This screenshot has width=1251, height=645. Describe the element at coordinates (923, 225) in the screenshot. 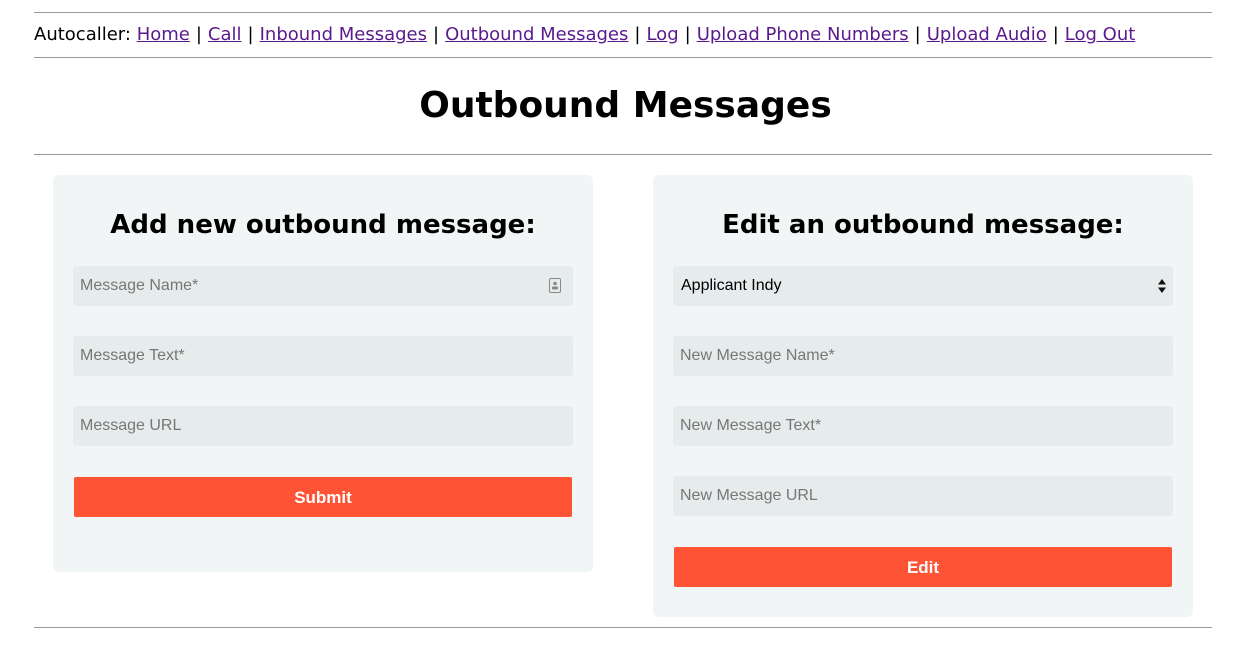

I see `edit-message-heading: Edit an outbound message:` at that location.